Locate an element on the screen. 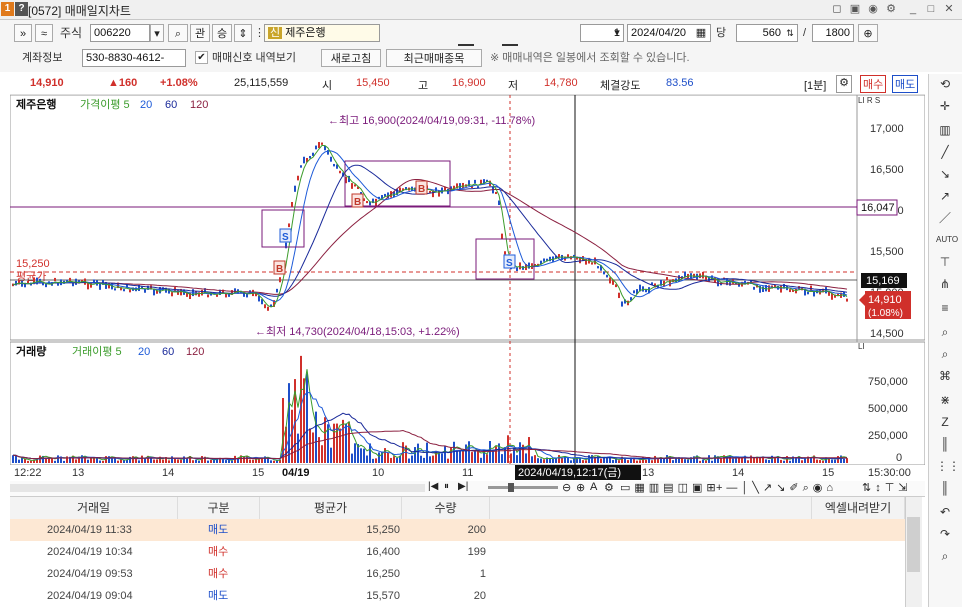 The image size is (962, 607). calendar-icon: ▦ is located at coordinates (701, 33).